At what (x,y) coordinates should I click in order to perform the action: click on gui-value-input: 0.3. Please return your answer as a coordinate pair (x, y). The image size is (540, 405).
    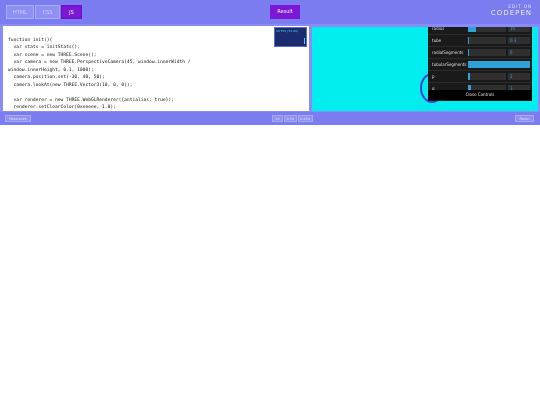
    Looking at the image, I should click on (519, 40).